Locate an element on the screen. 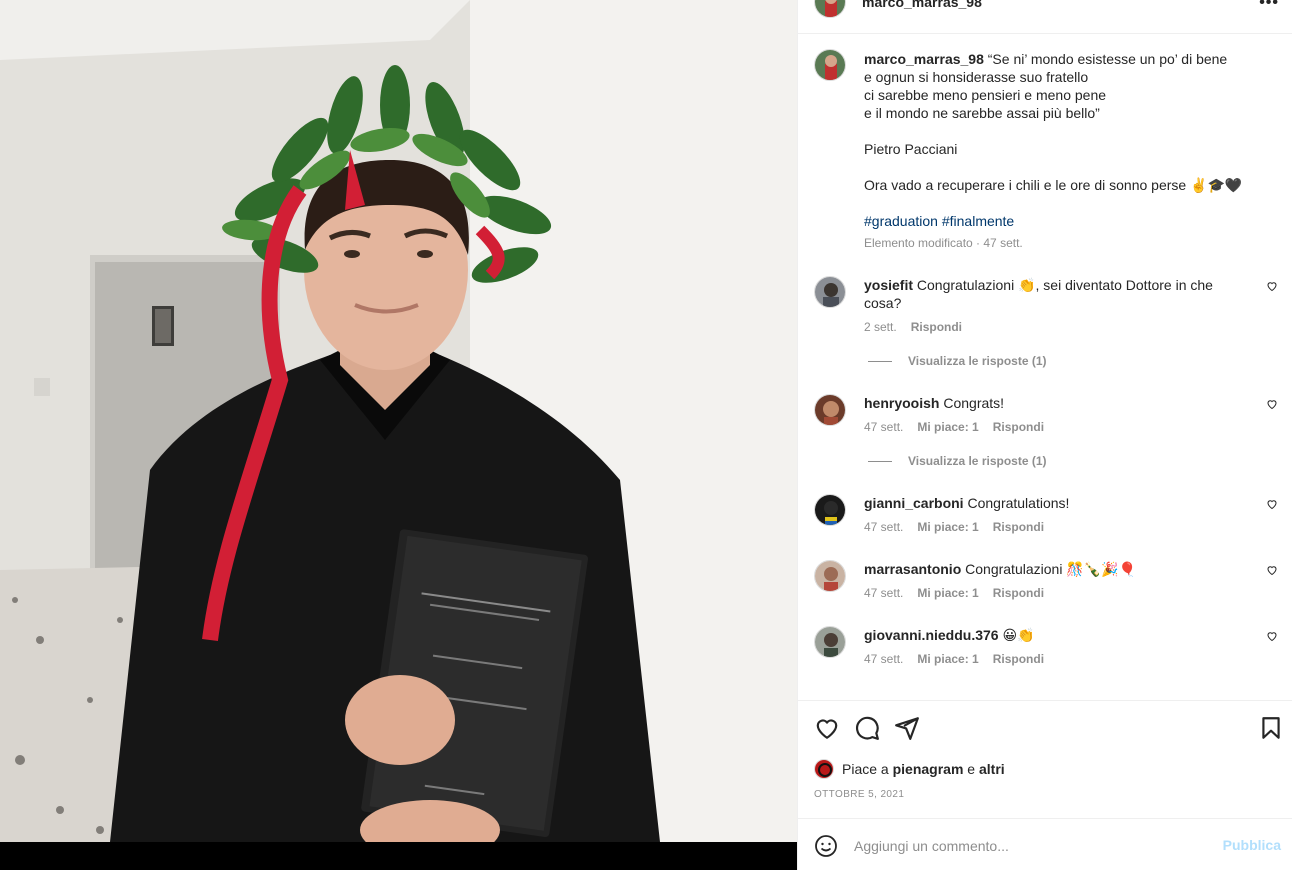  author-avatar is located at coordinates (830, 9).